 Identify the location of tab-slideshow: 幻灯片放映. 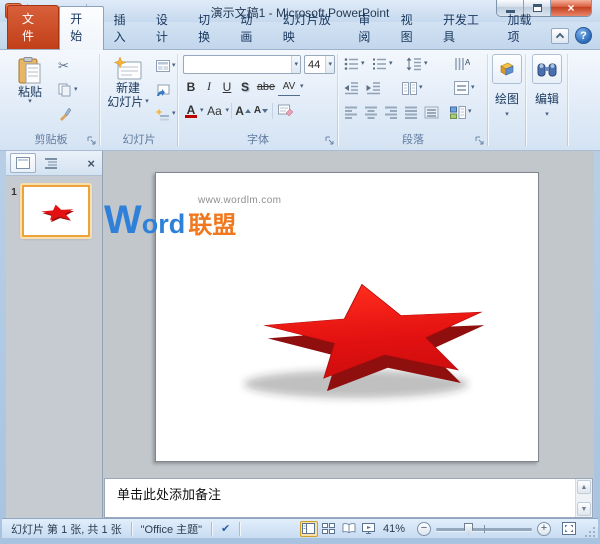
(311, 28).